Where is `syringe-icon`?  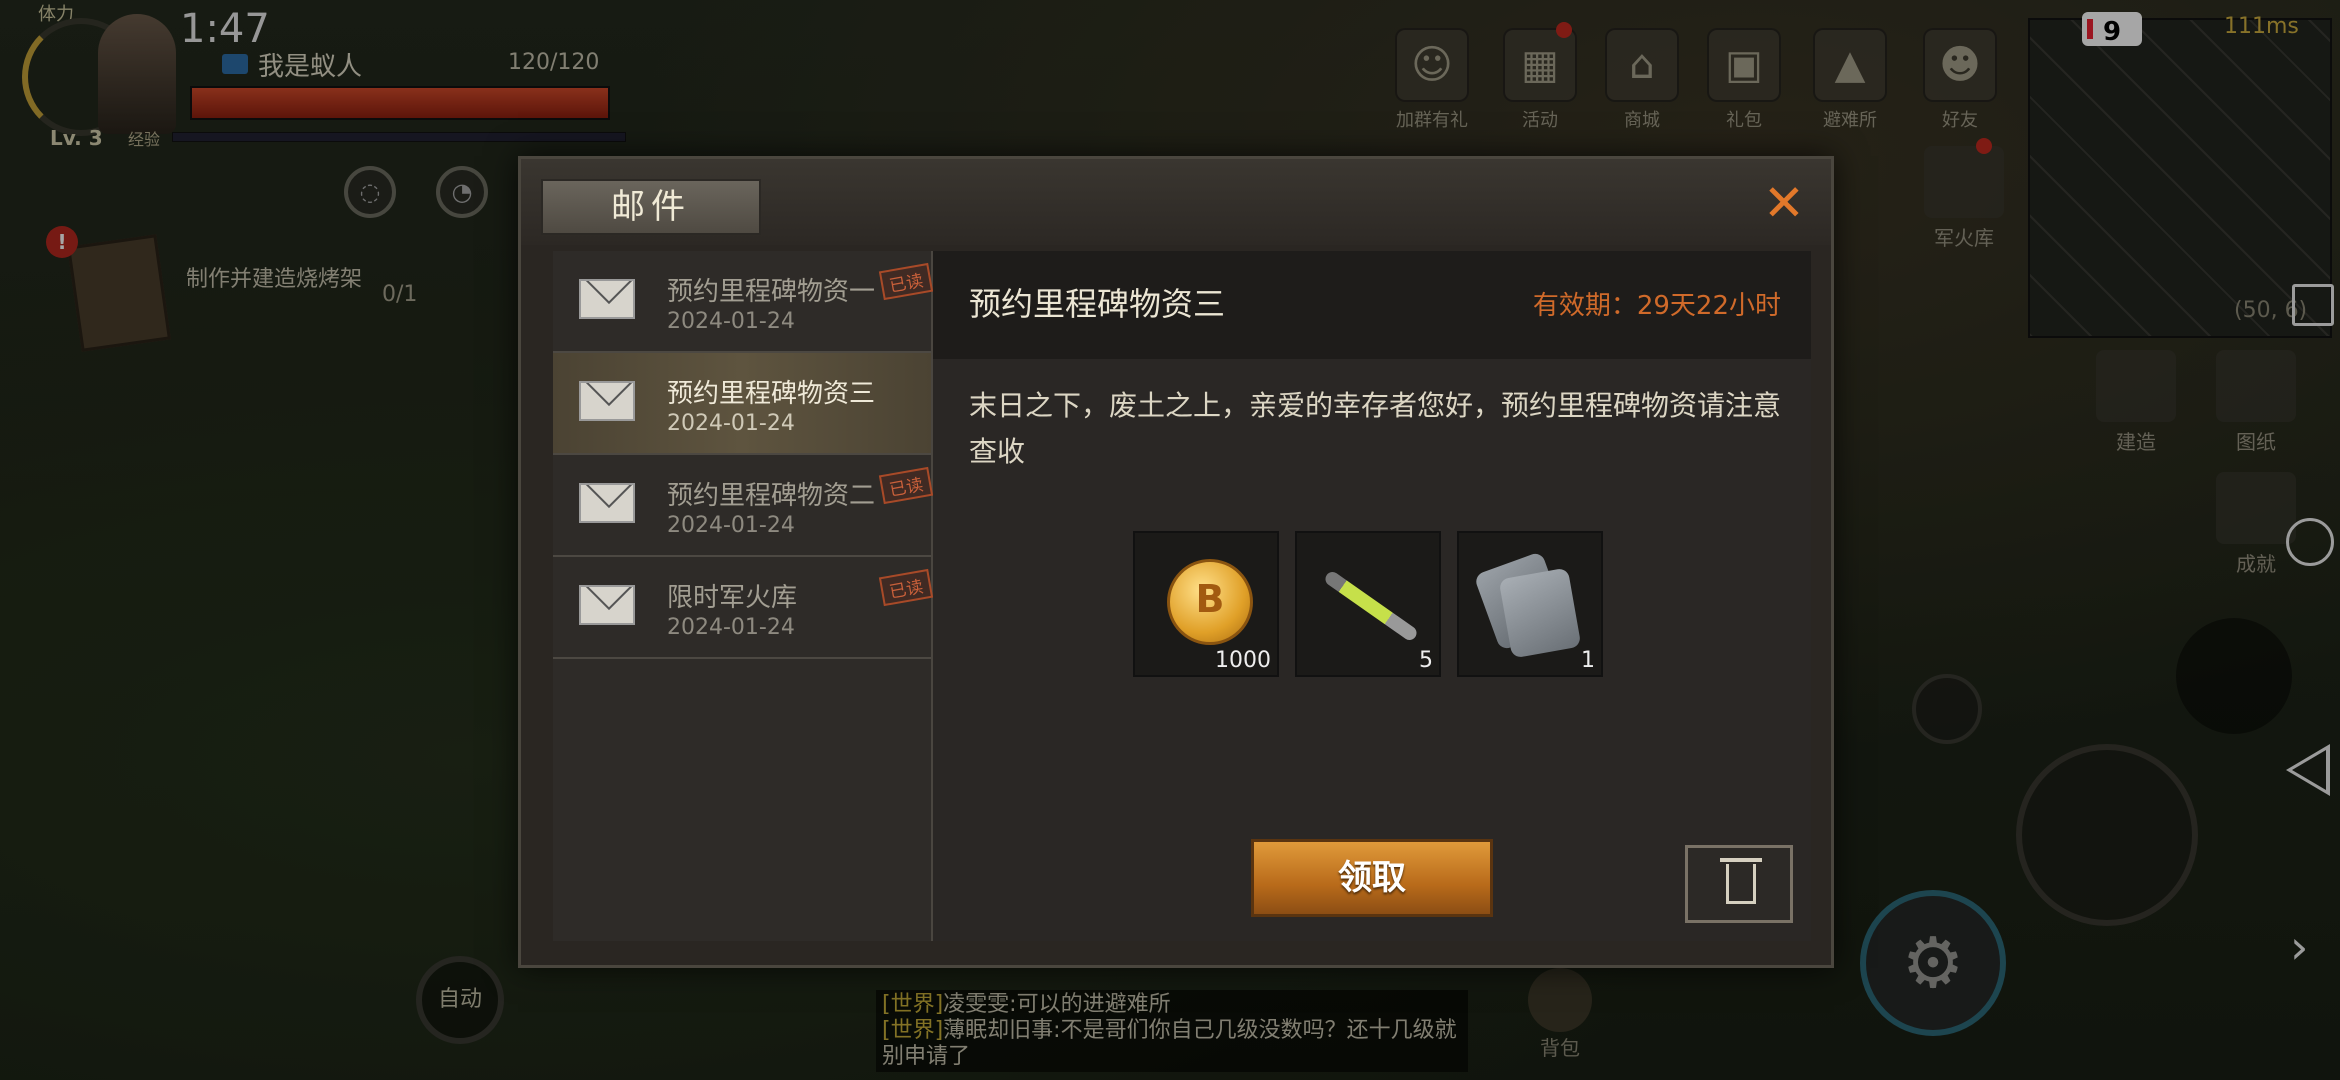
syringe-icon is located at coordinates (1371, 606).